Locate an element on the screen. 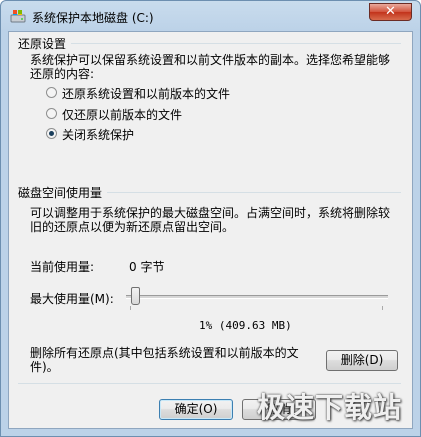 Image resolution: width=421 pixels, height=437 pixels. title-bar: 系统保护本地磁盘 (C:) ✕ is located at coordinates (210, 16).